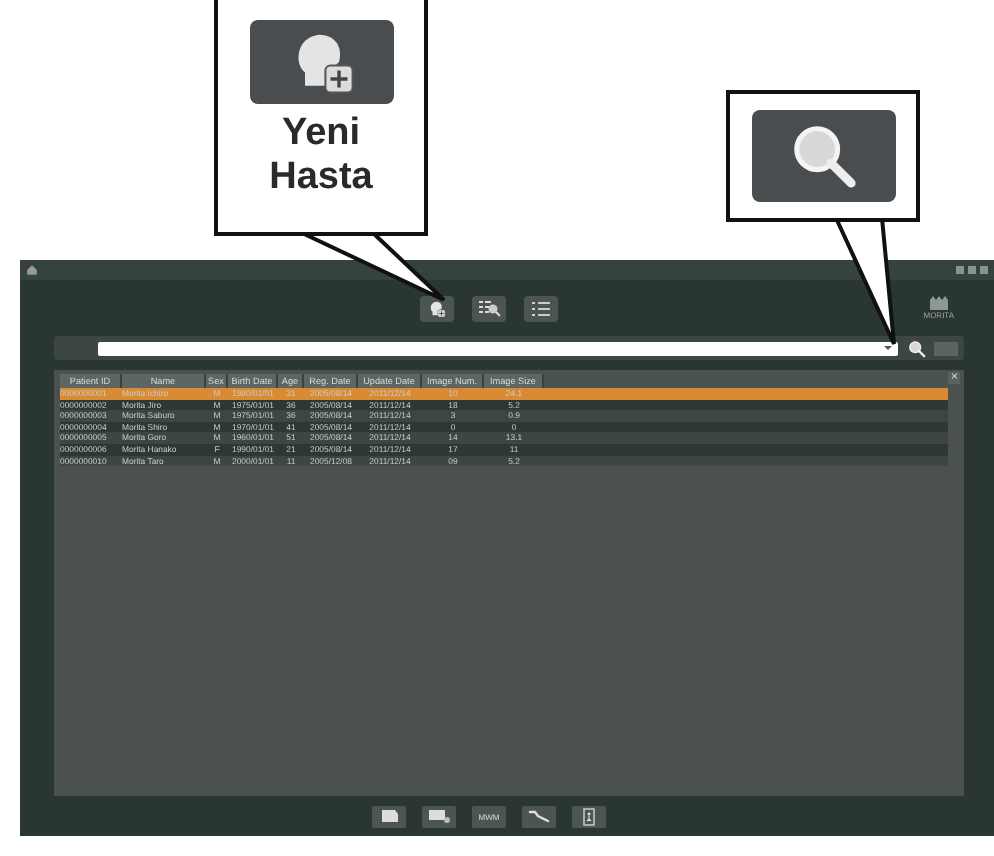  I want to click on search-button, so click(916, 348).